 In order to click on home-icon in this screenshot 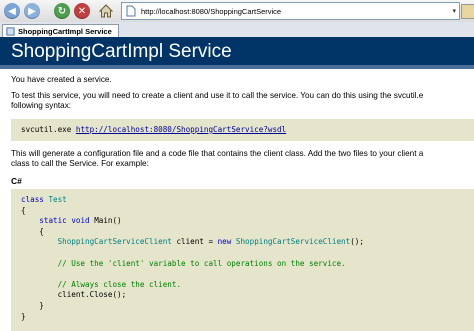, I will do `click(106, 11)`.